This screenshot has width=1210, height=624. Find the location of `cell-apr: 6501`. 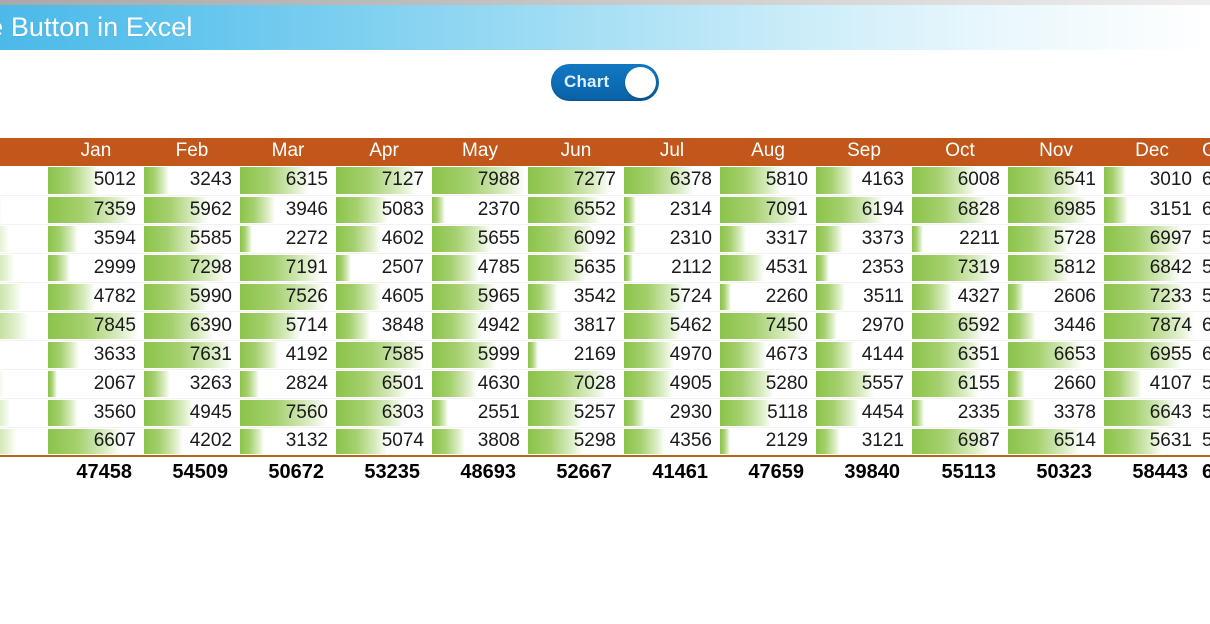

cell-apr: 6501 is located at coordinates (384, 384).